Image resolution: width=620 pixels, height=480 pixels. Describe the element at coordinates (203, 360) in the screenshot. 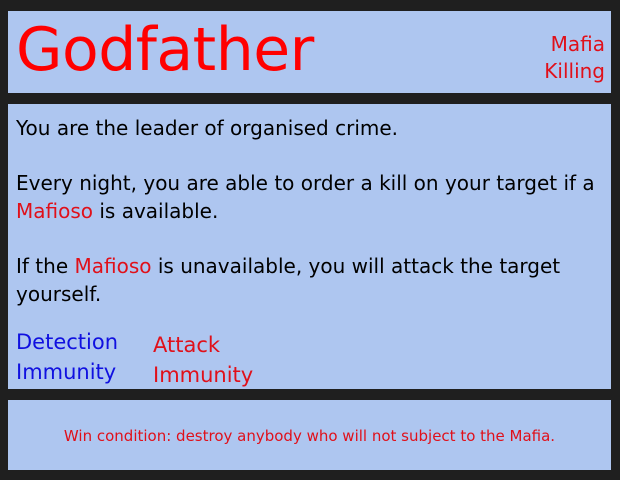

I see `attack-immunity-label: Attack Immunity` at that location.